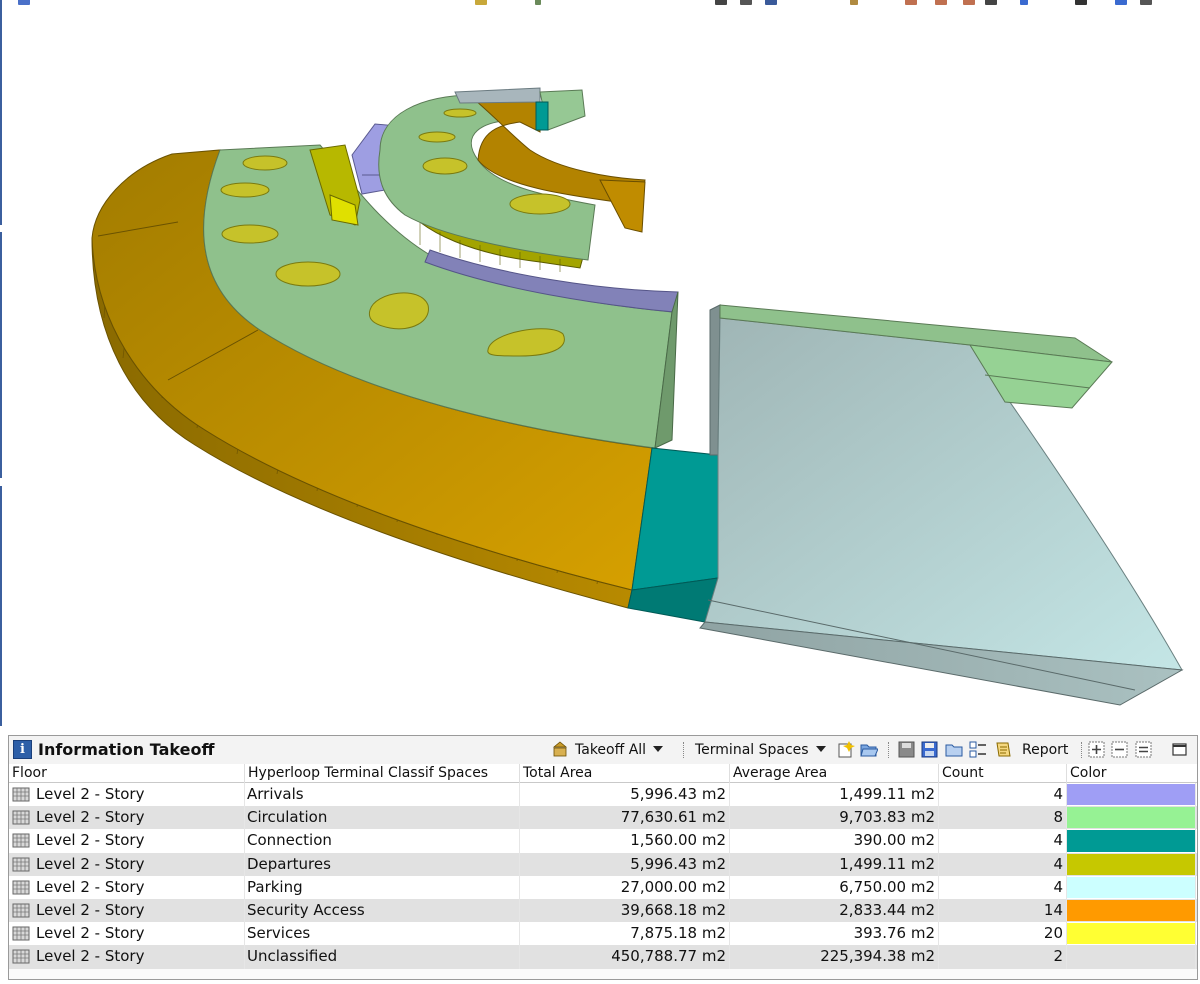  Describe the element at coordinates (126, 749) in the screenshot. I see `panel-title: Information Takeoff` at that location.